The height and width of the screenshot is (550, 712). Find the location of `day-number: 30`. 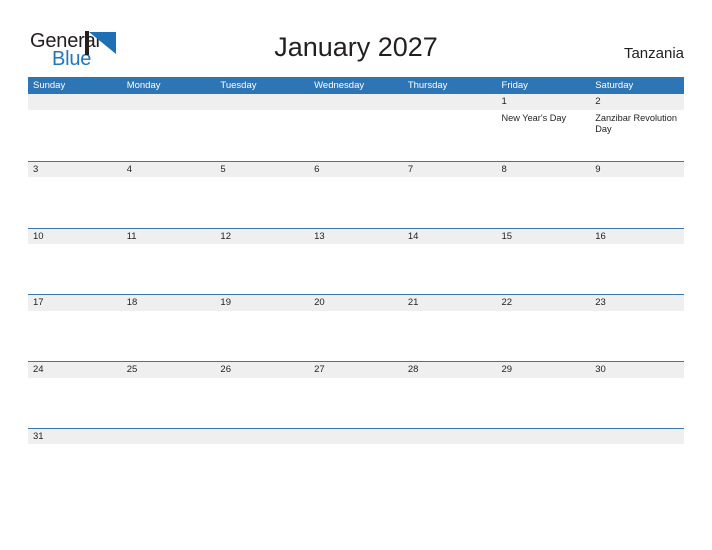

day-number: 30 is located at coordinates (600, 370).